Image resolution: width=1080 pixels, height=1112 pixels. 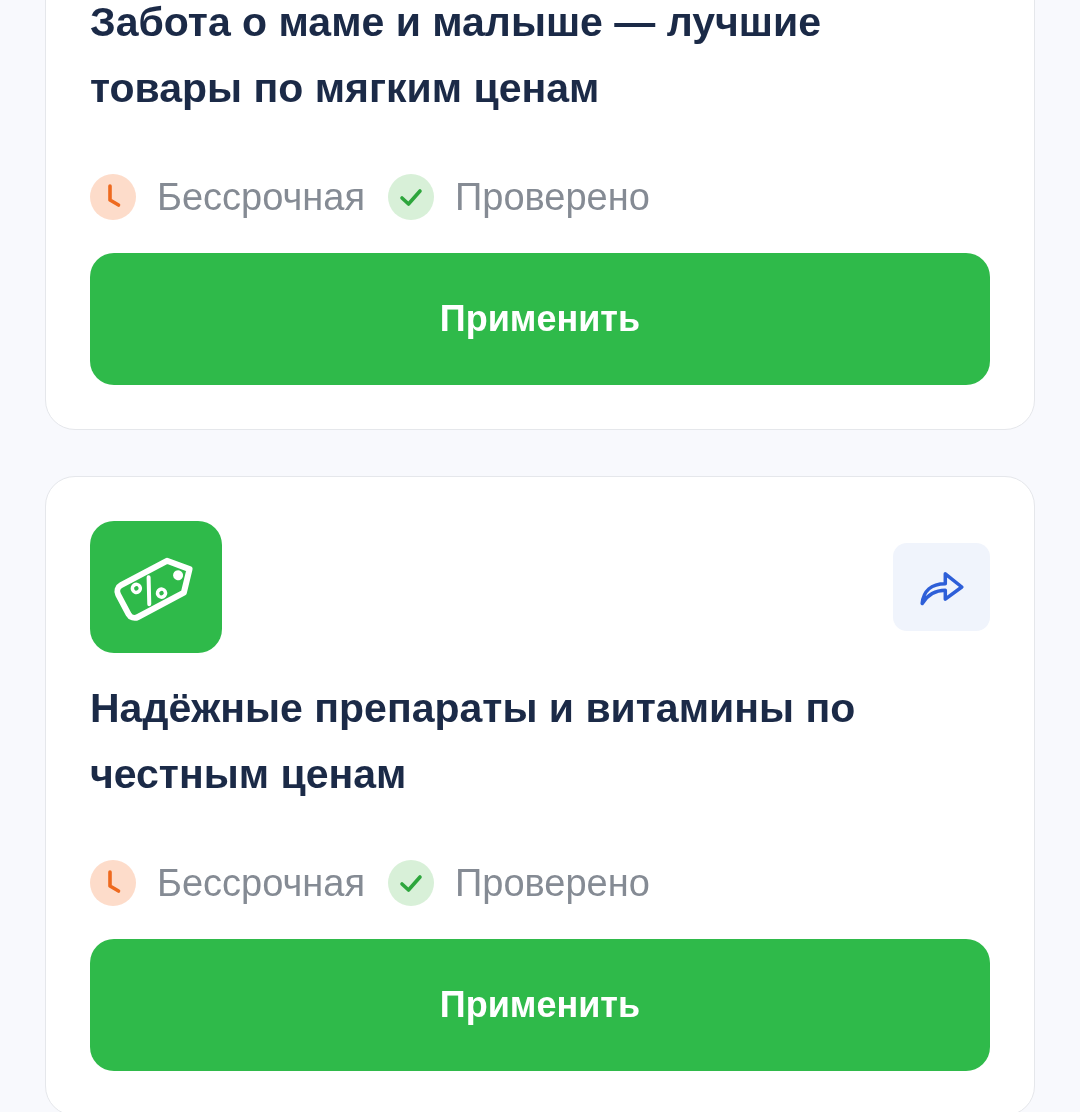 I want to click on offer-title: Надёжные препараты и витамины по честным ценам, so click(x=473, y=741).